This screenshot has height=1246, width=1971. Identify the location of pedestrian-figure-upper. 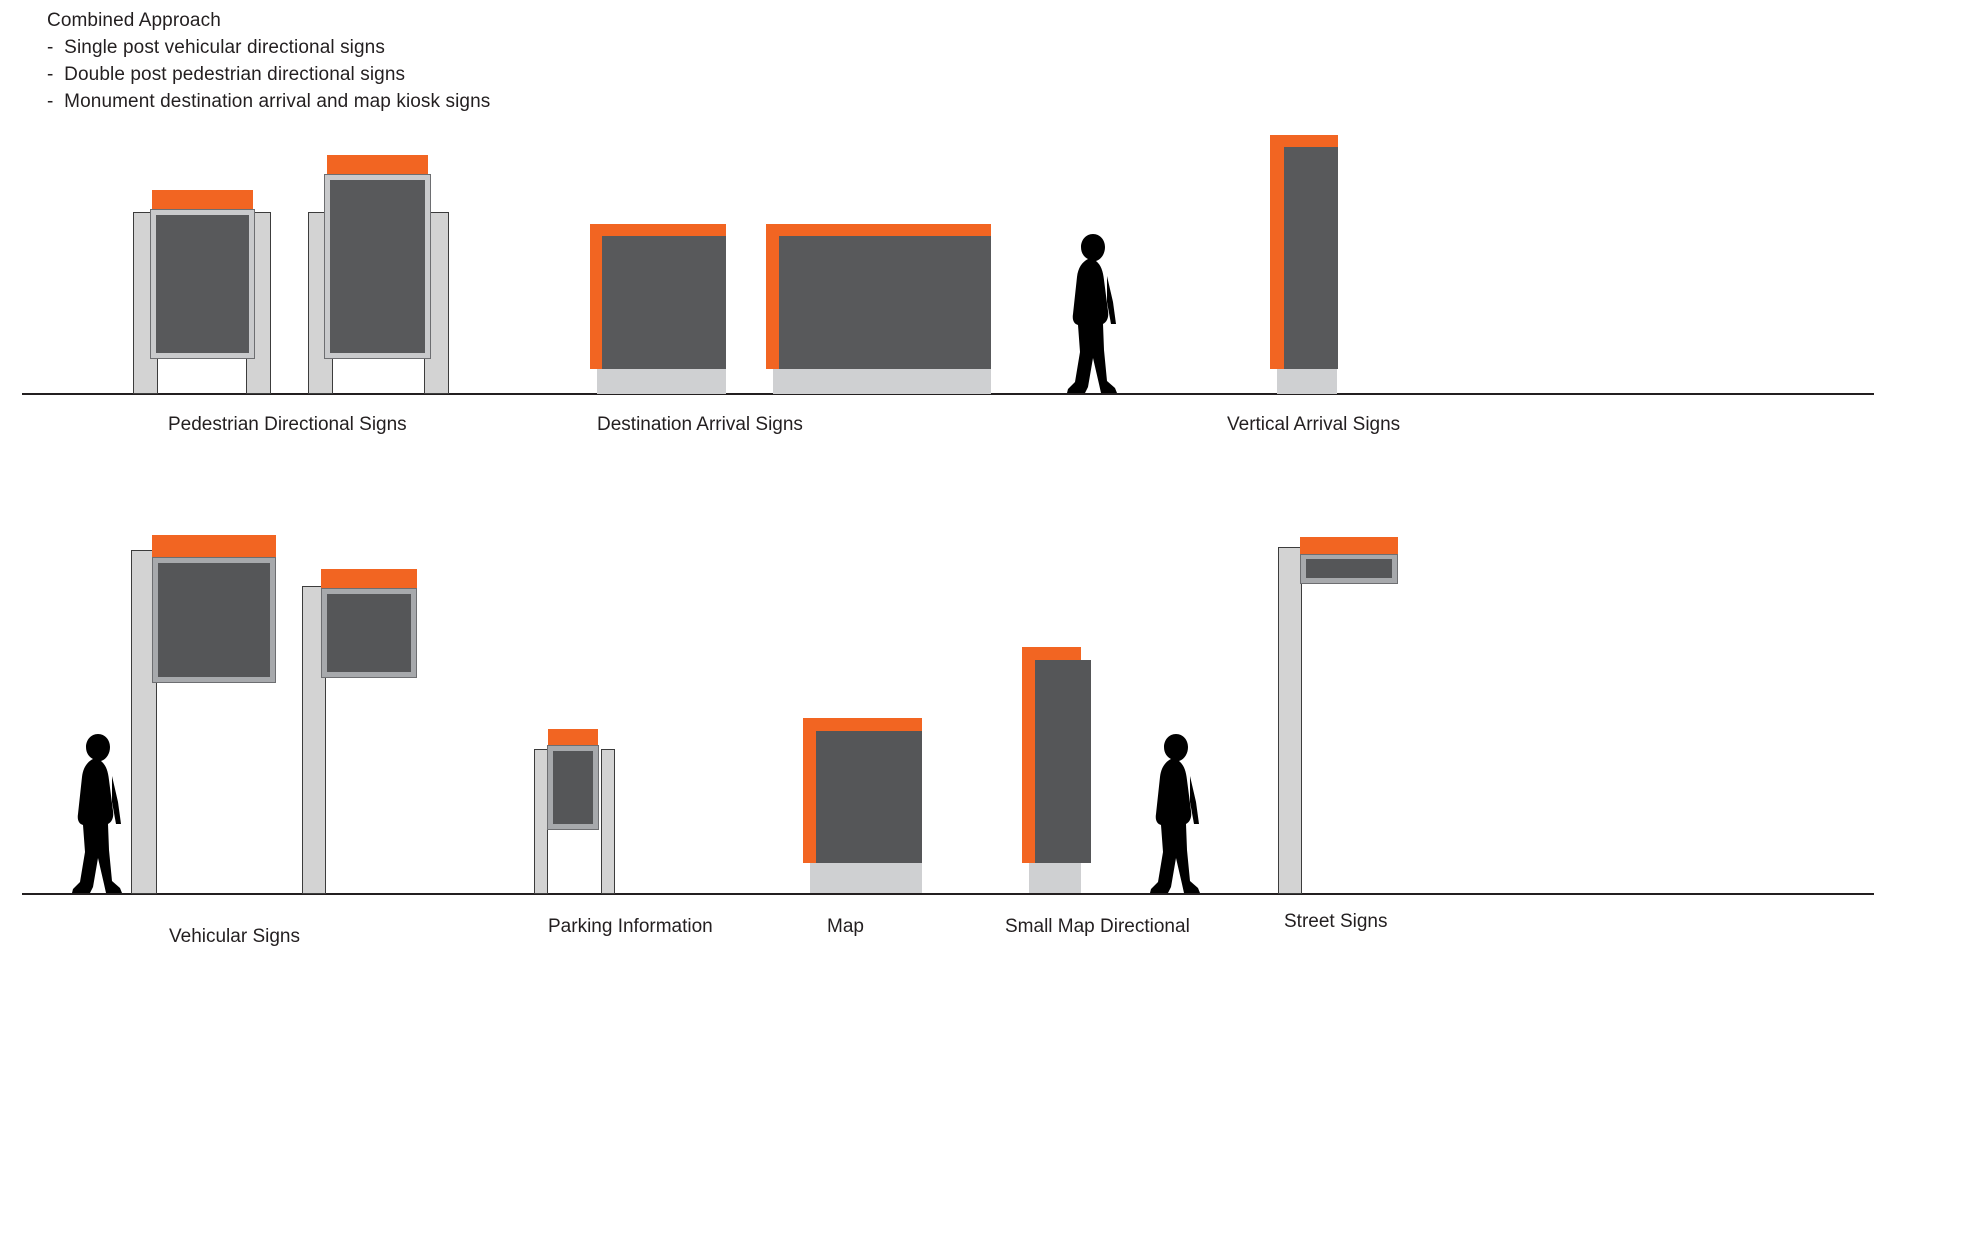
(1091, 313).